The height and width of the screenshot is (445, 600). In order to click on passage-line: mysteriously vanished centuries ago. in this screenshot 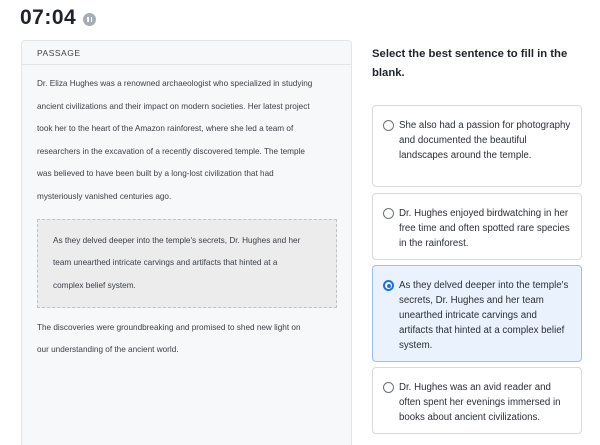, I will do `click(104, 196)`.